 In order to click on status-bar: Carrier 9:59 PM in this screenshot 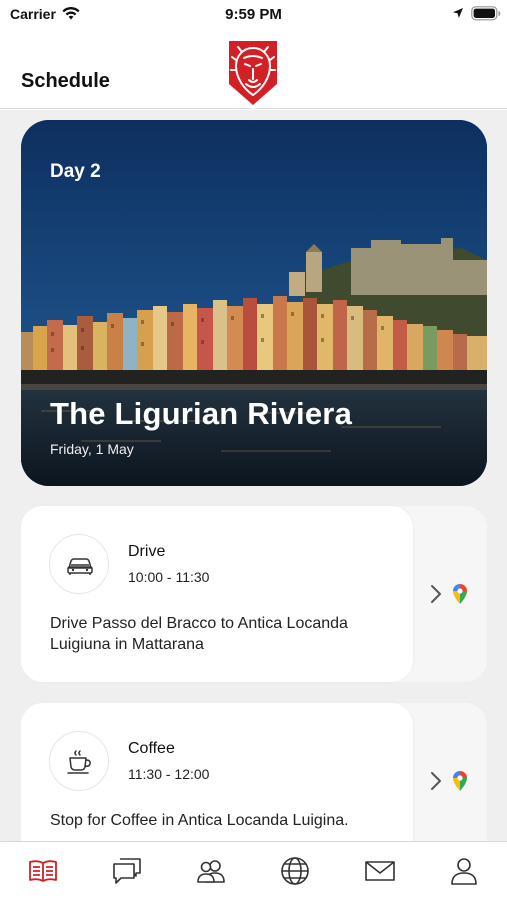, I will do `click(253, 15)`.